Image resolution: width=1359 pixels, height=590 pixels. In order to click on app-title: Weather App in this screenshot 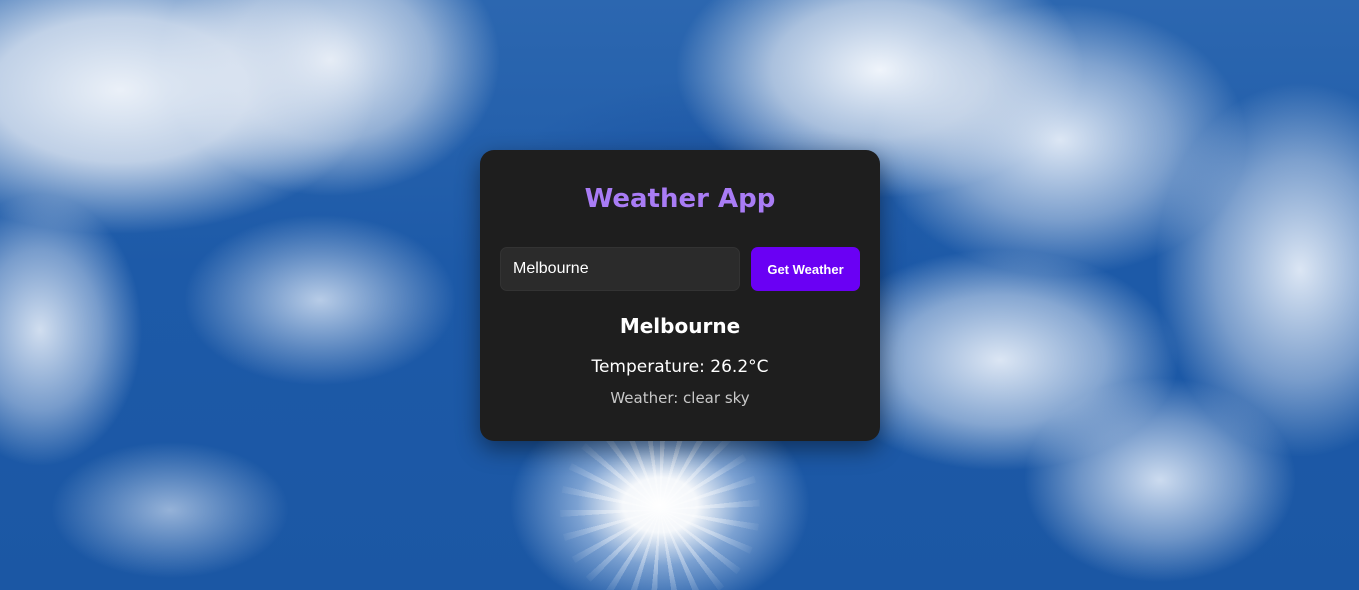, I will do `click(680, 199)`.